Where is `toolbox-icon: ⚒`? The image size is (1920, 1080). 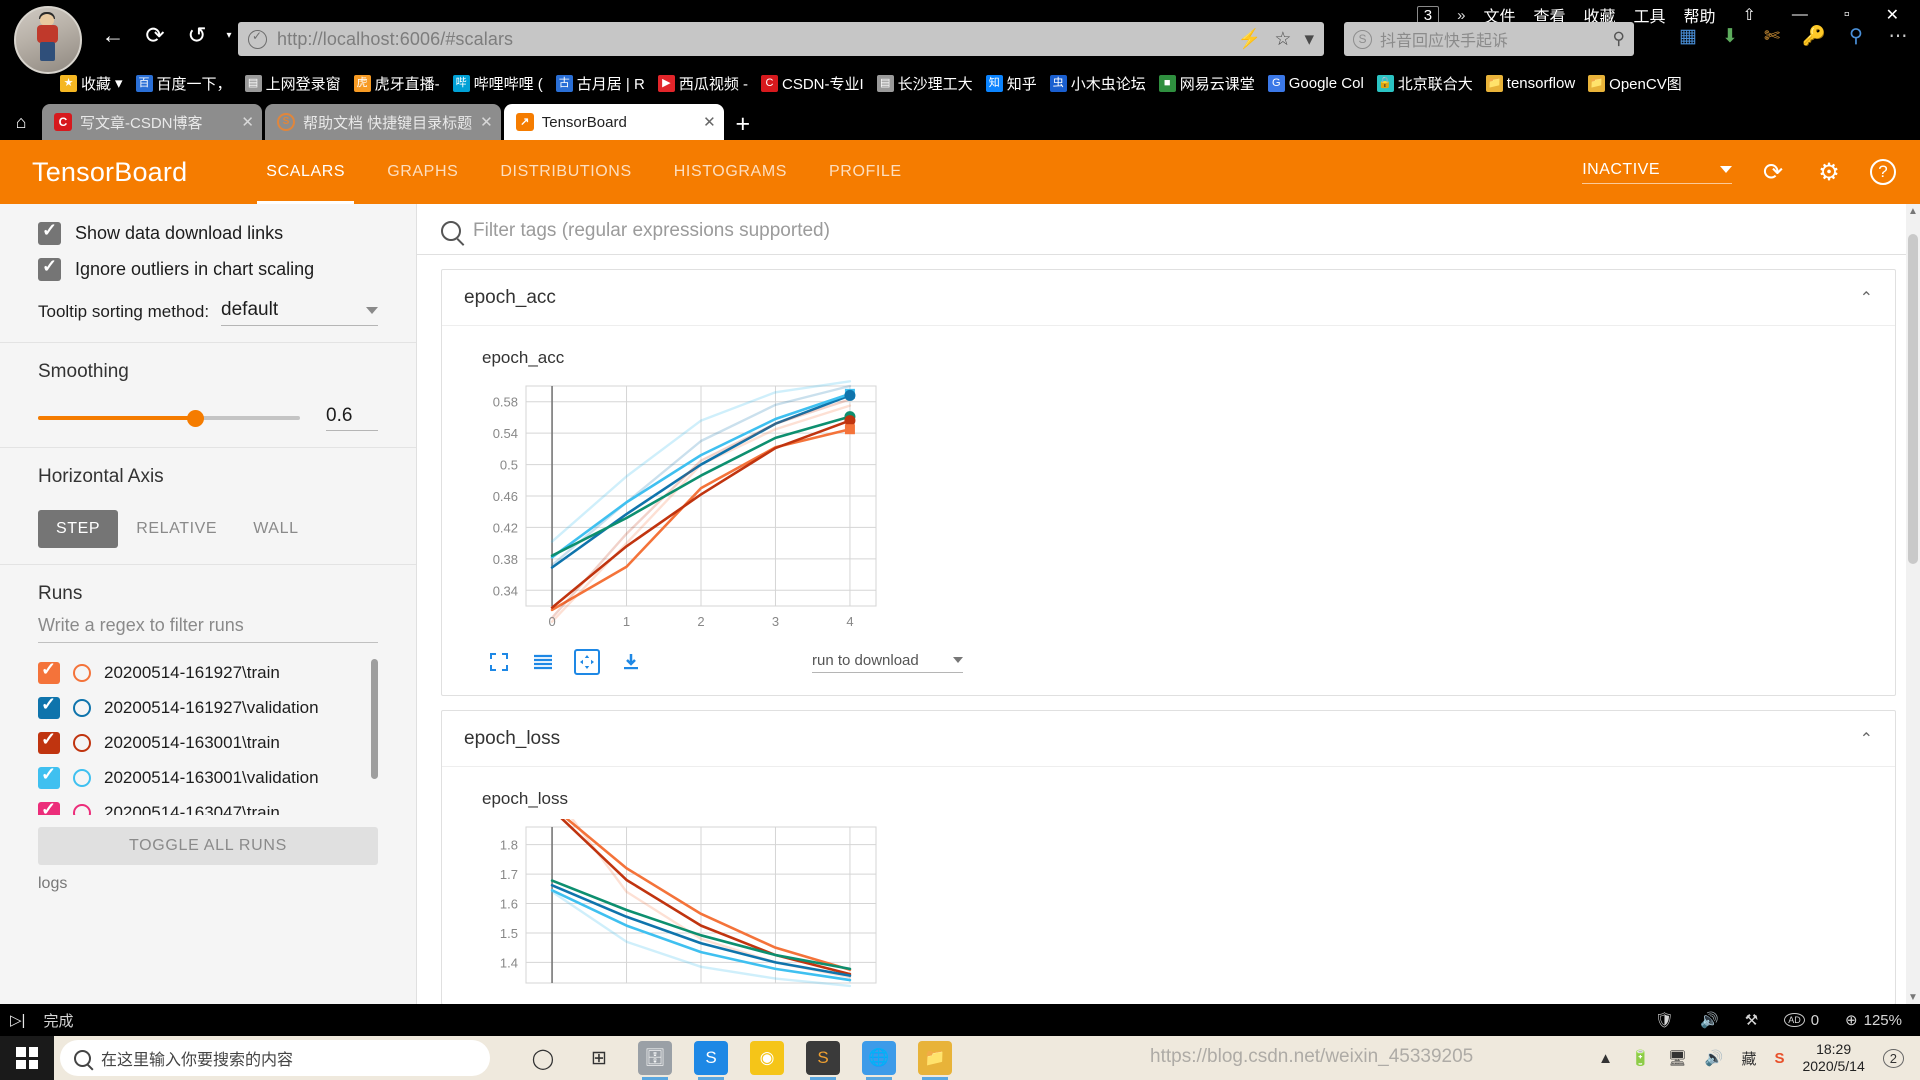 toolbox-icon: ⚒ is located at coordinates (1751, 1020).